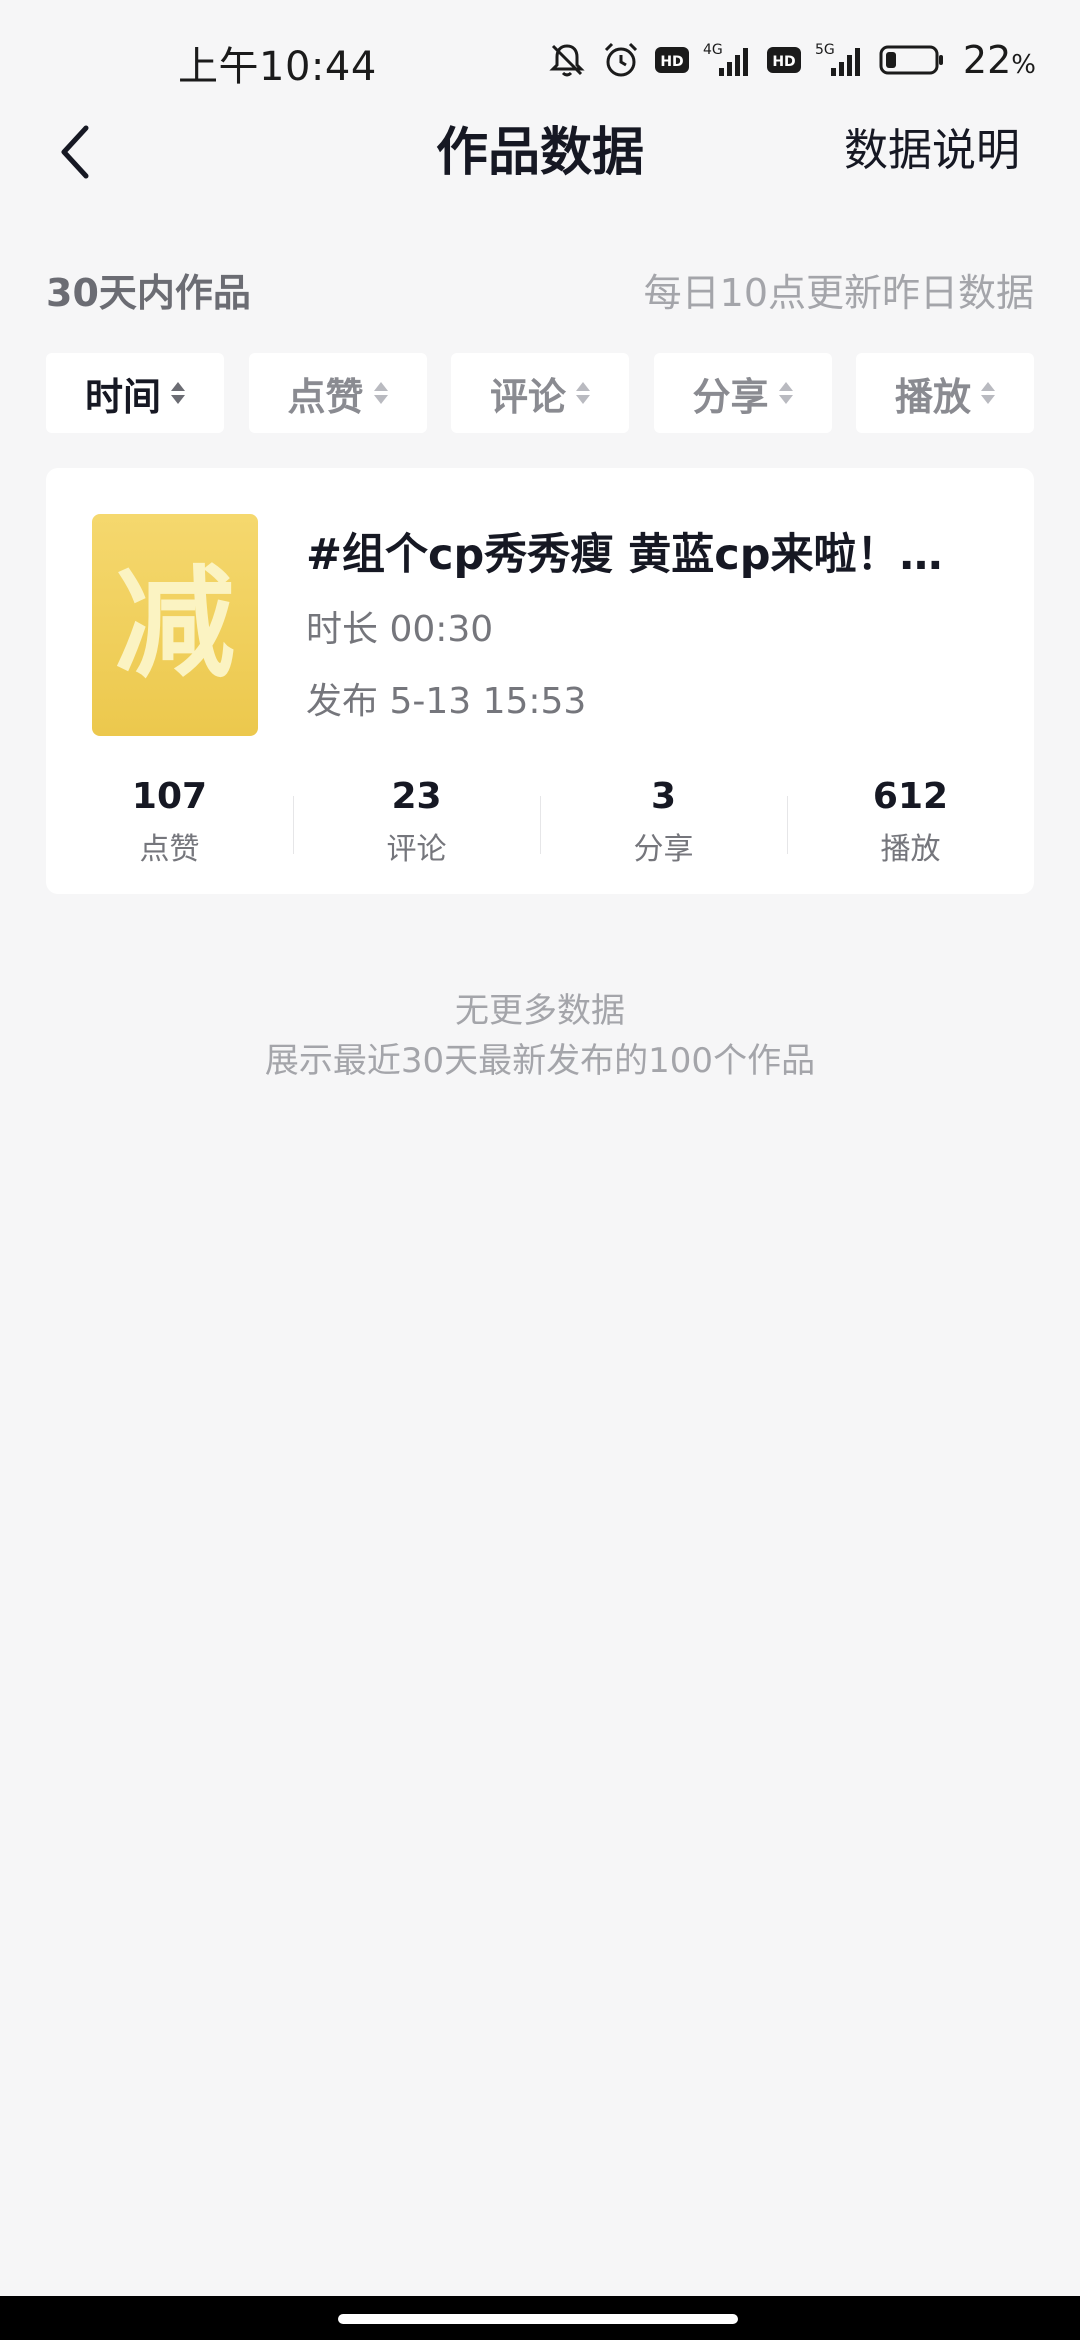  Describe the element at coordinates (527, 396) in the screenshot. I see `sort-tab-label: 评论` at that location.